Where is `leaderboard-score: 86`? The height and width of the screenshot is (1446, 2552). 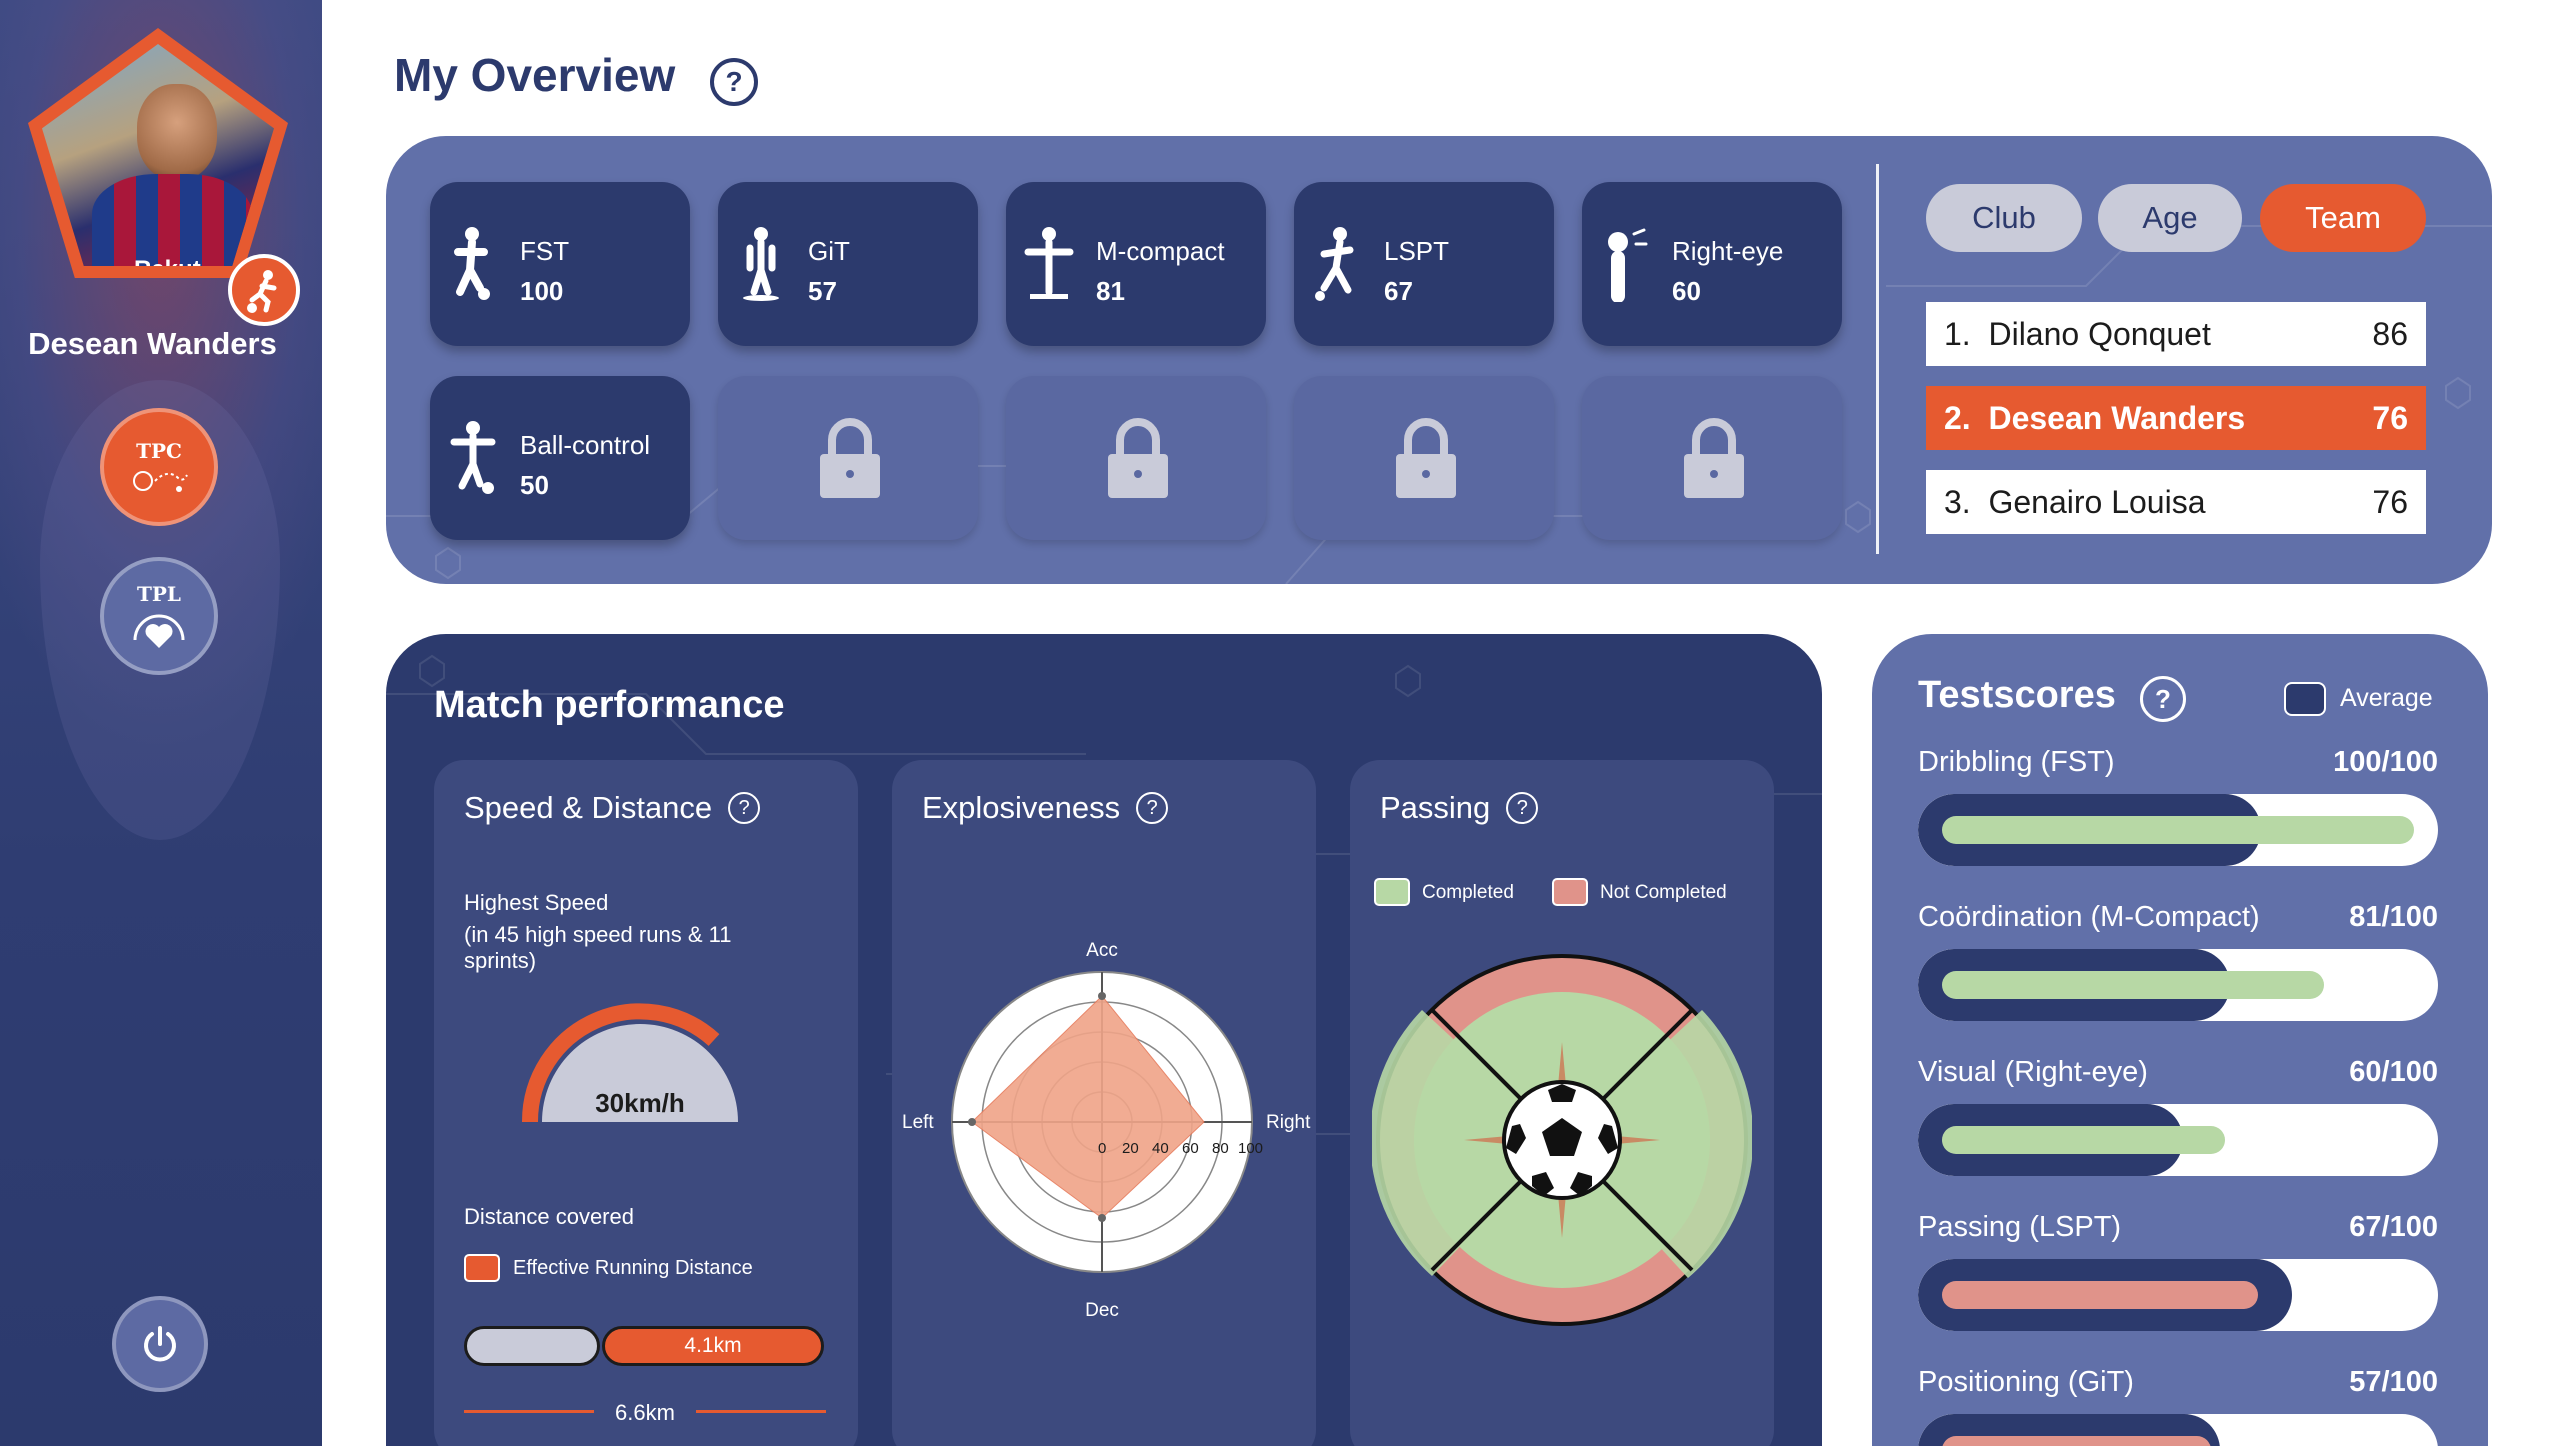
leaderboard-score: 86 is located at coordinates (2390, 333).